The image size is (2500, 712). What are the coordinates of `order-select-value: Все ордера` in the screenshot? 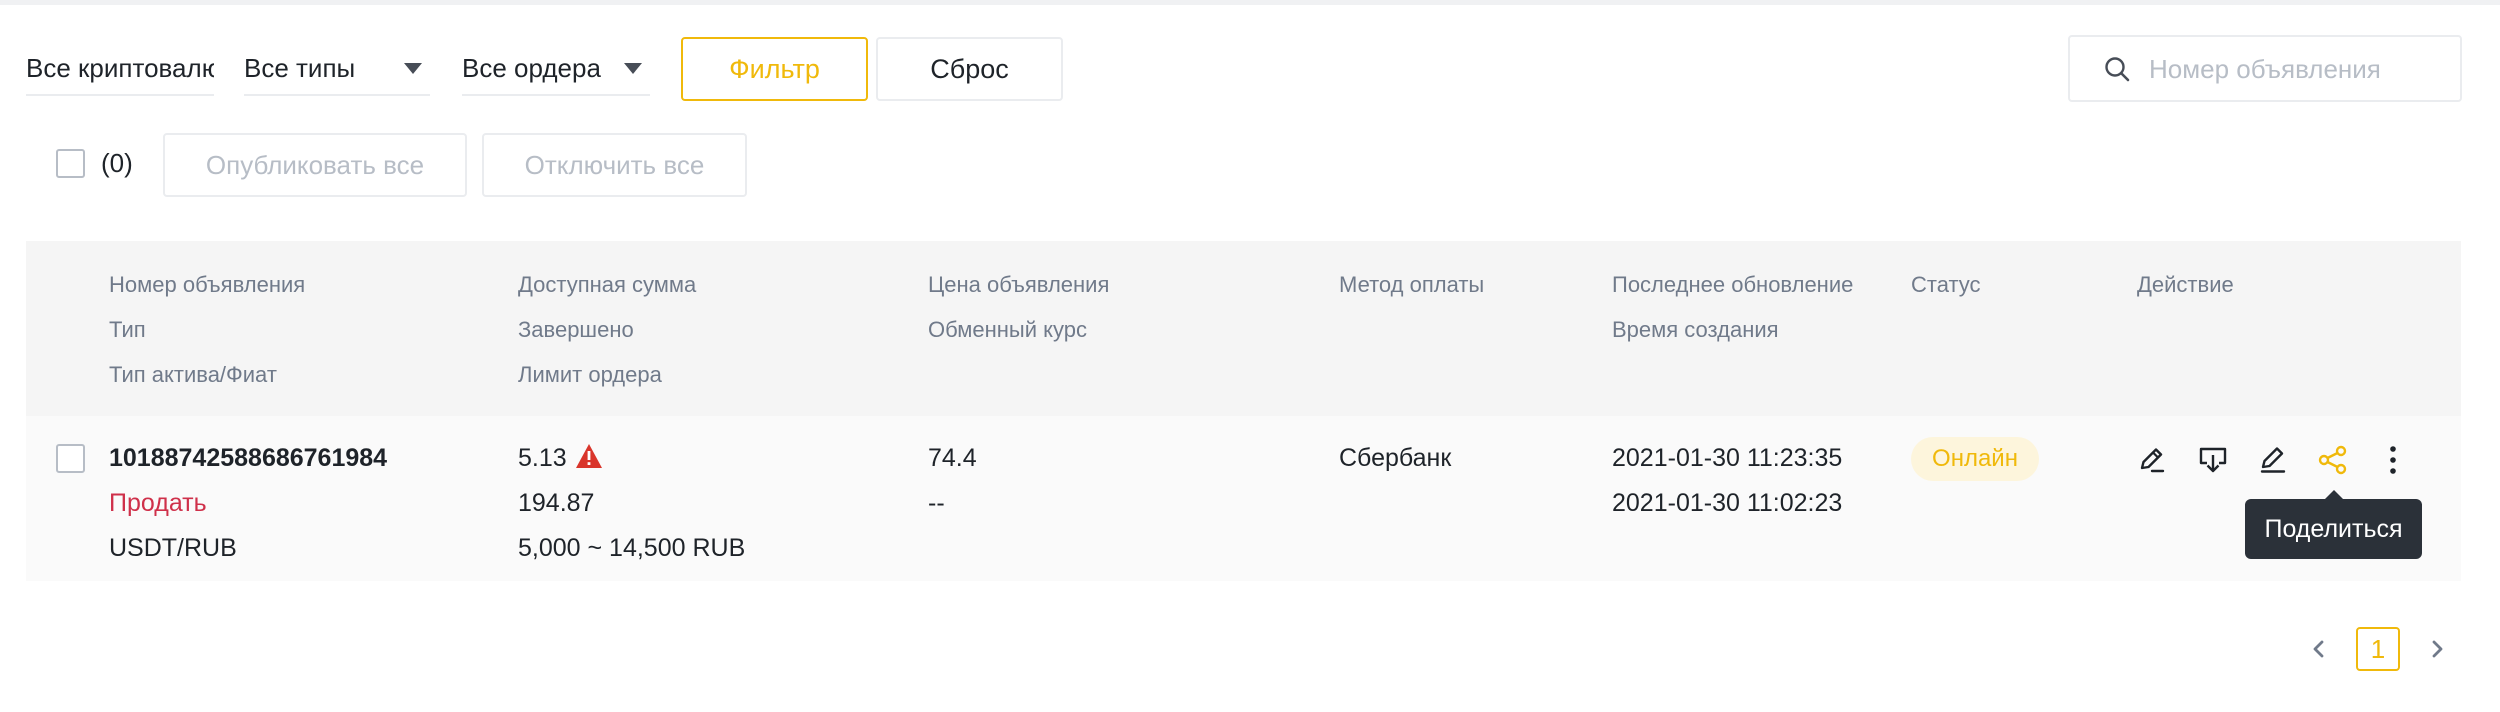 It's located at (531, 68).